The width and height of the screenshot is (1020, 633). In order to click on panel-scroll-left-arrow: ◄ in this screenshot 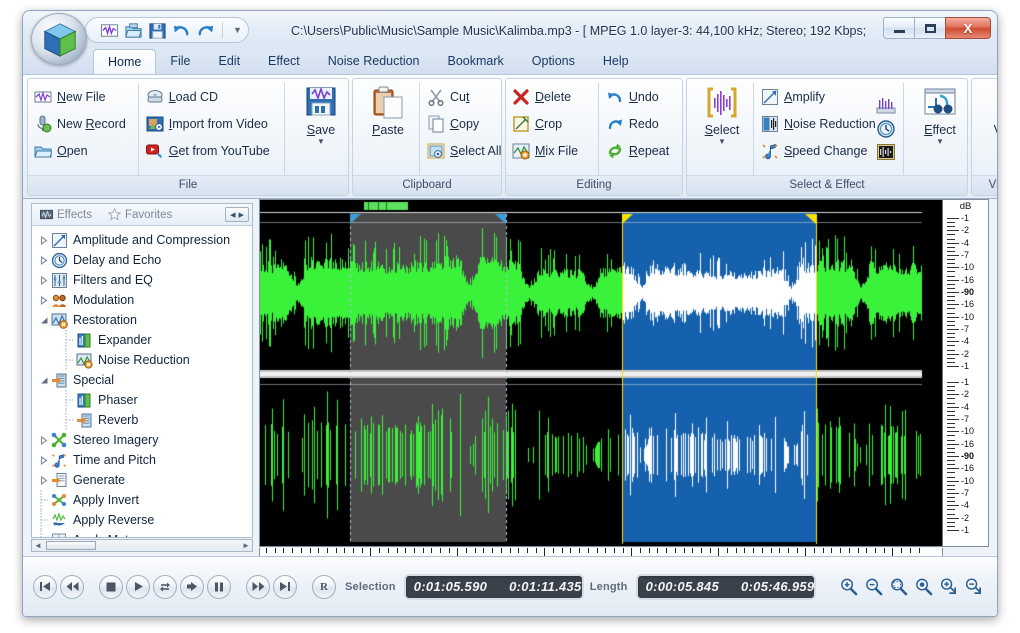, I will do `click(38, 545)`.